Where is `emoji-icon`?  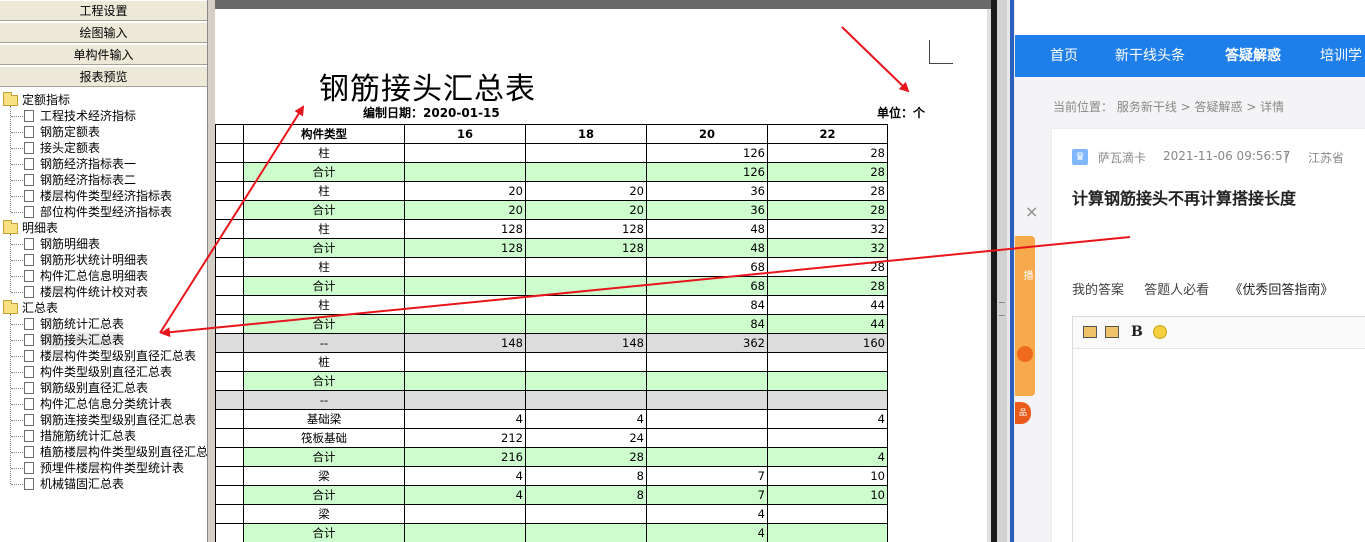
emoji-icon is located at coordinates (1160, 332).